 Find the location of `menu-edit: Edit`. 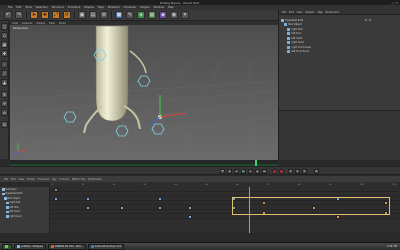

menu-edit: Edit is located at coordinates (18, 7).